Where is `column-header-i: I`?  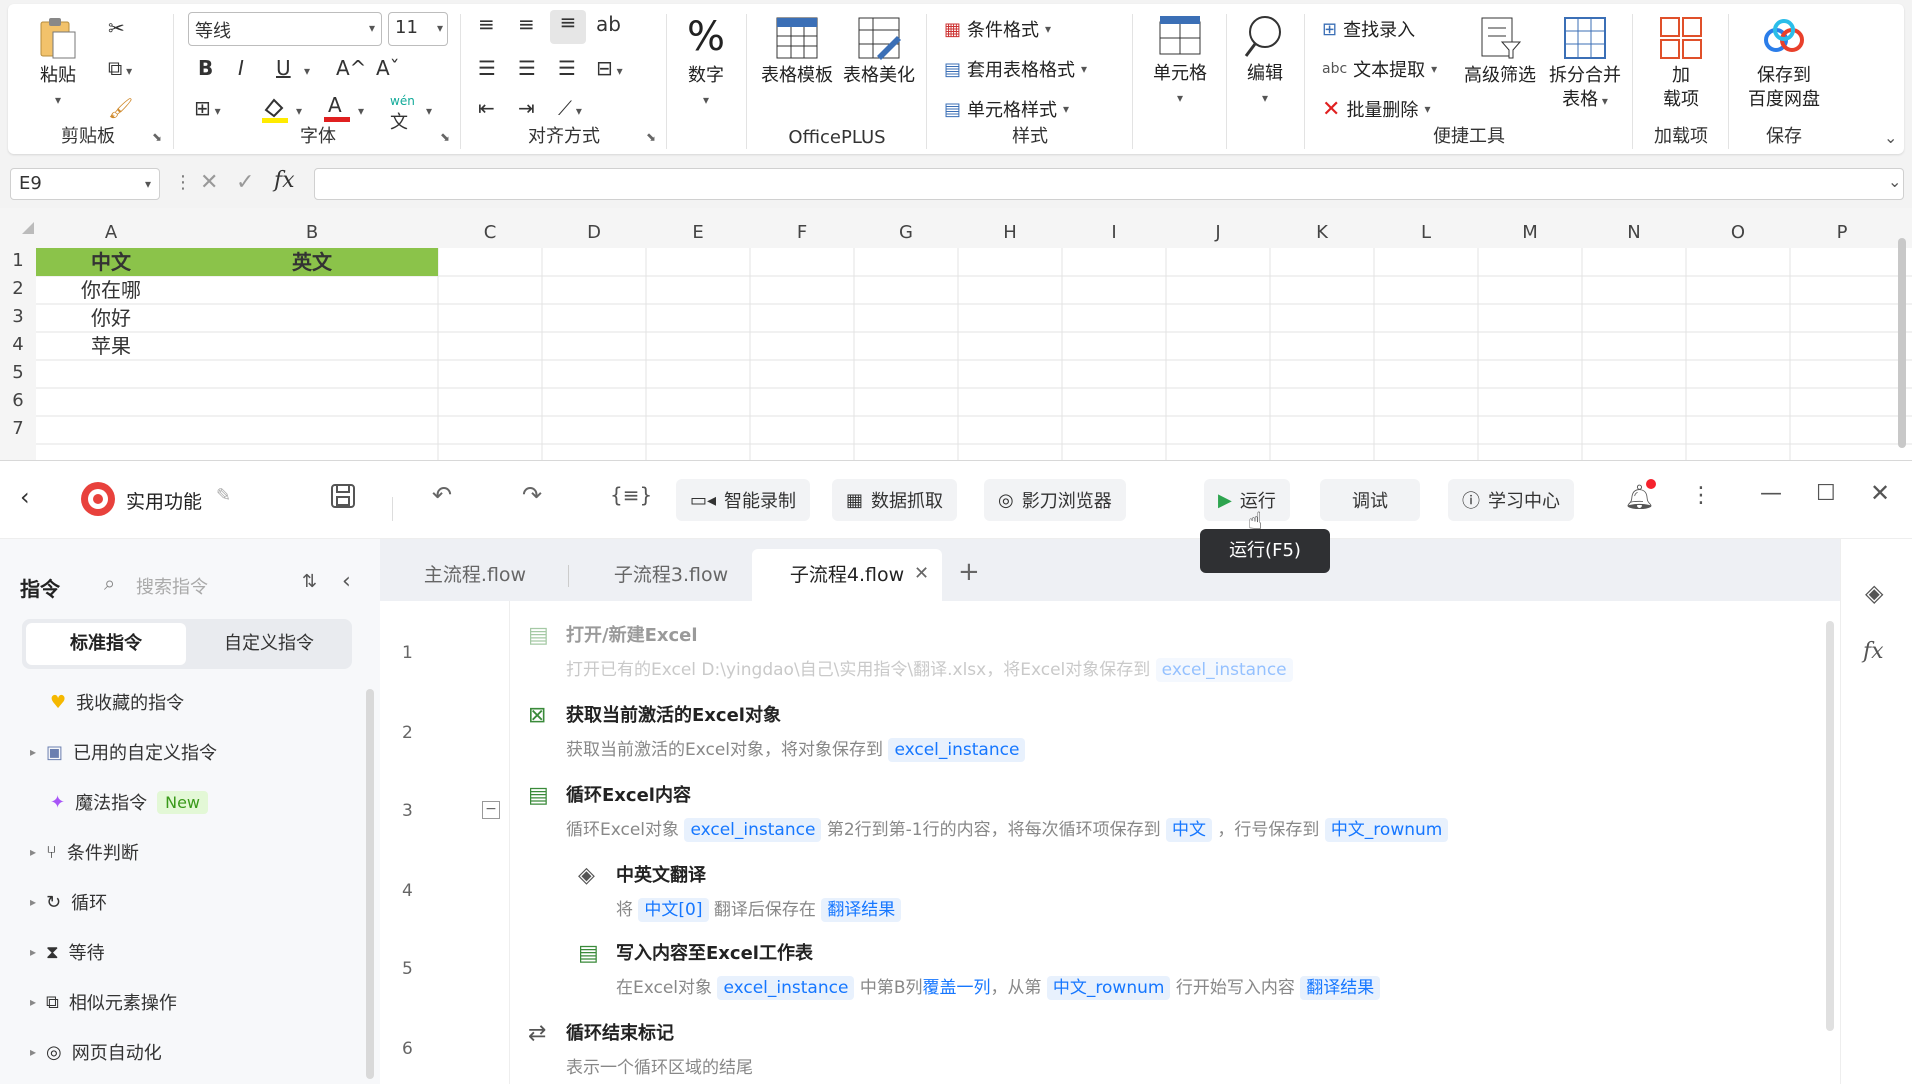 column-header-i: I is located at coordinates (1114, 236).